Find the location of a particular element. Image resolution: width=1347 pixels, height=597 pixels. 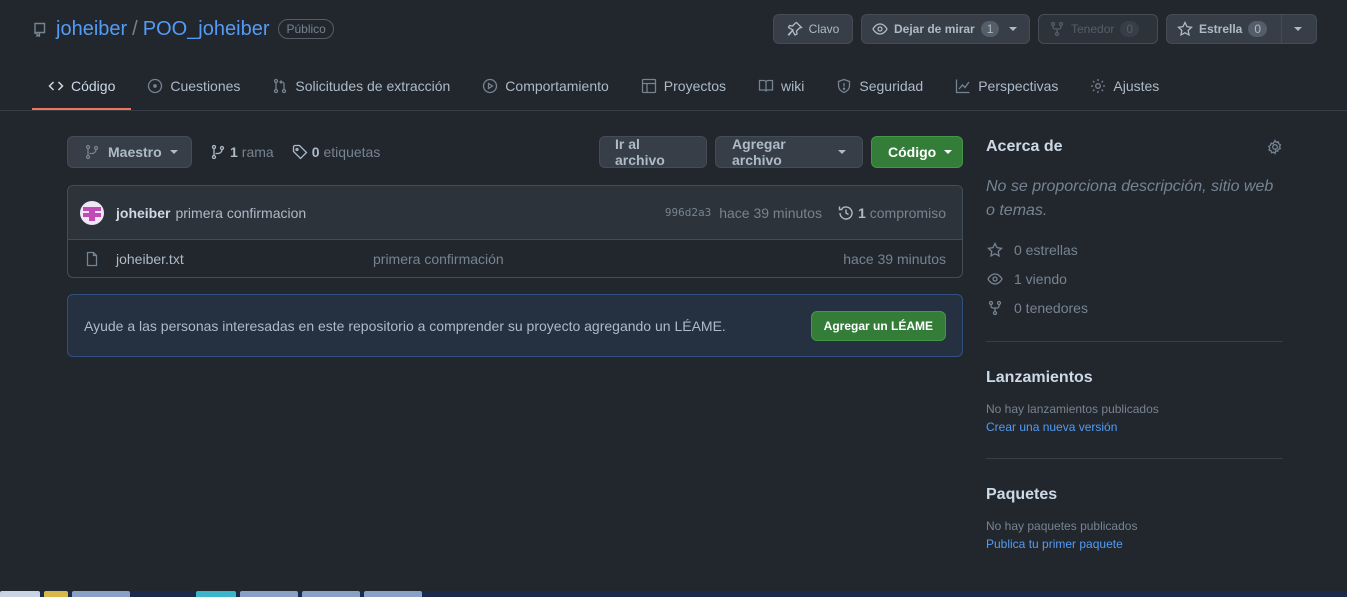

pin-icon is located at coordinates (795, 29).